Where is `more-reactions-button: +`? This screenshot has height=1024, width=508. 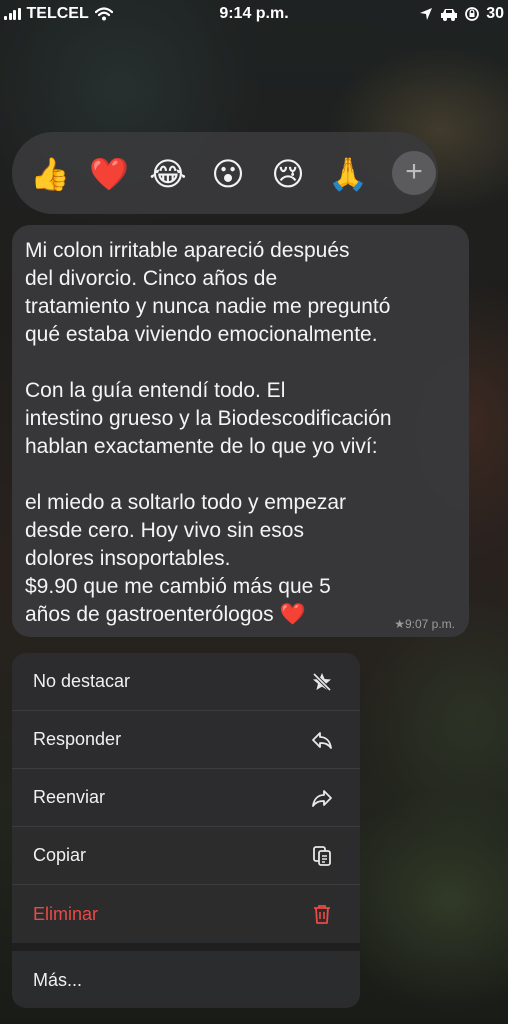
more-reactions-button: + is located at coordinates (414, 173).